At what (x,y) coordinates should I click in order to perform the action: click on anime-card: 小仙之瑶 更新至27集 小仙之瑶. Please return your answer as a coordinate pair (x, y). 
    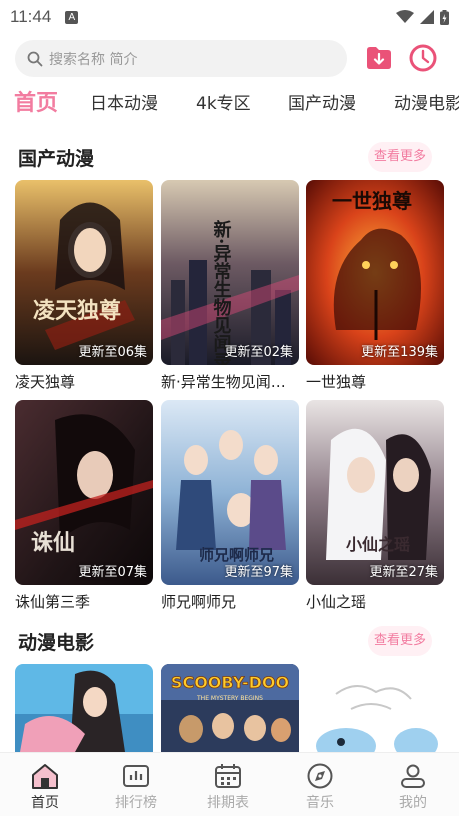
    Looking at the image, I should click on (375, 506).